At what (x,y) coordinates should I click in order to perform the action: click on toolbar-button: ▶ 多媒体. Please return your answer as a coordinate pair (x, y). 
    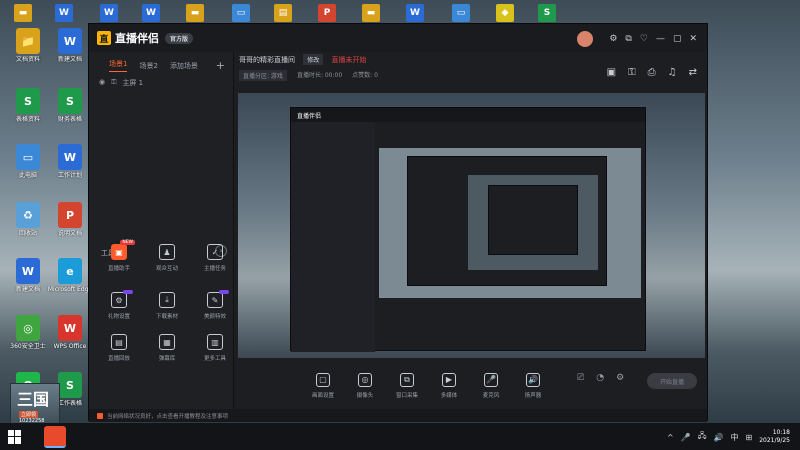
    Looking at the image, I should click on (449, 385).